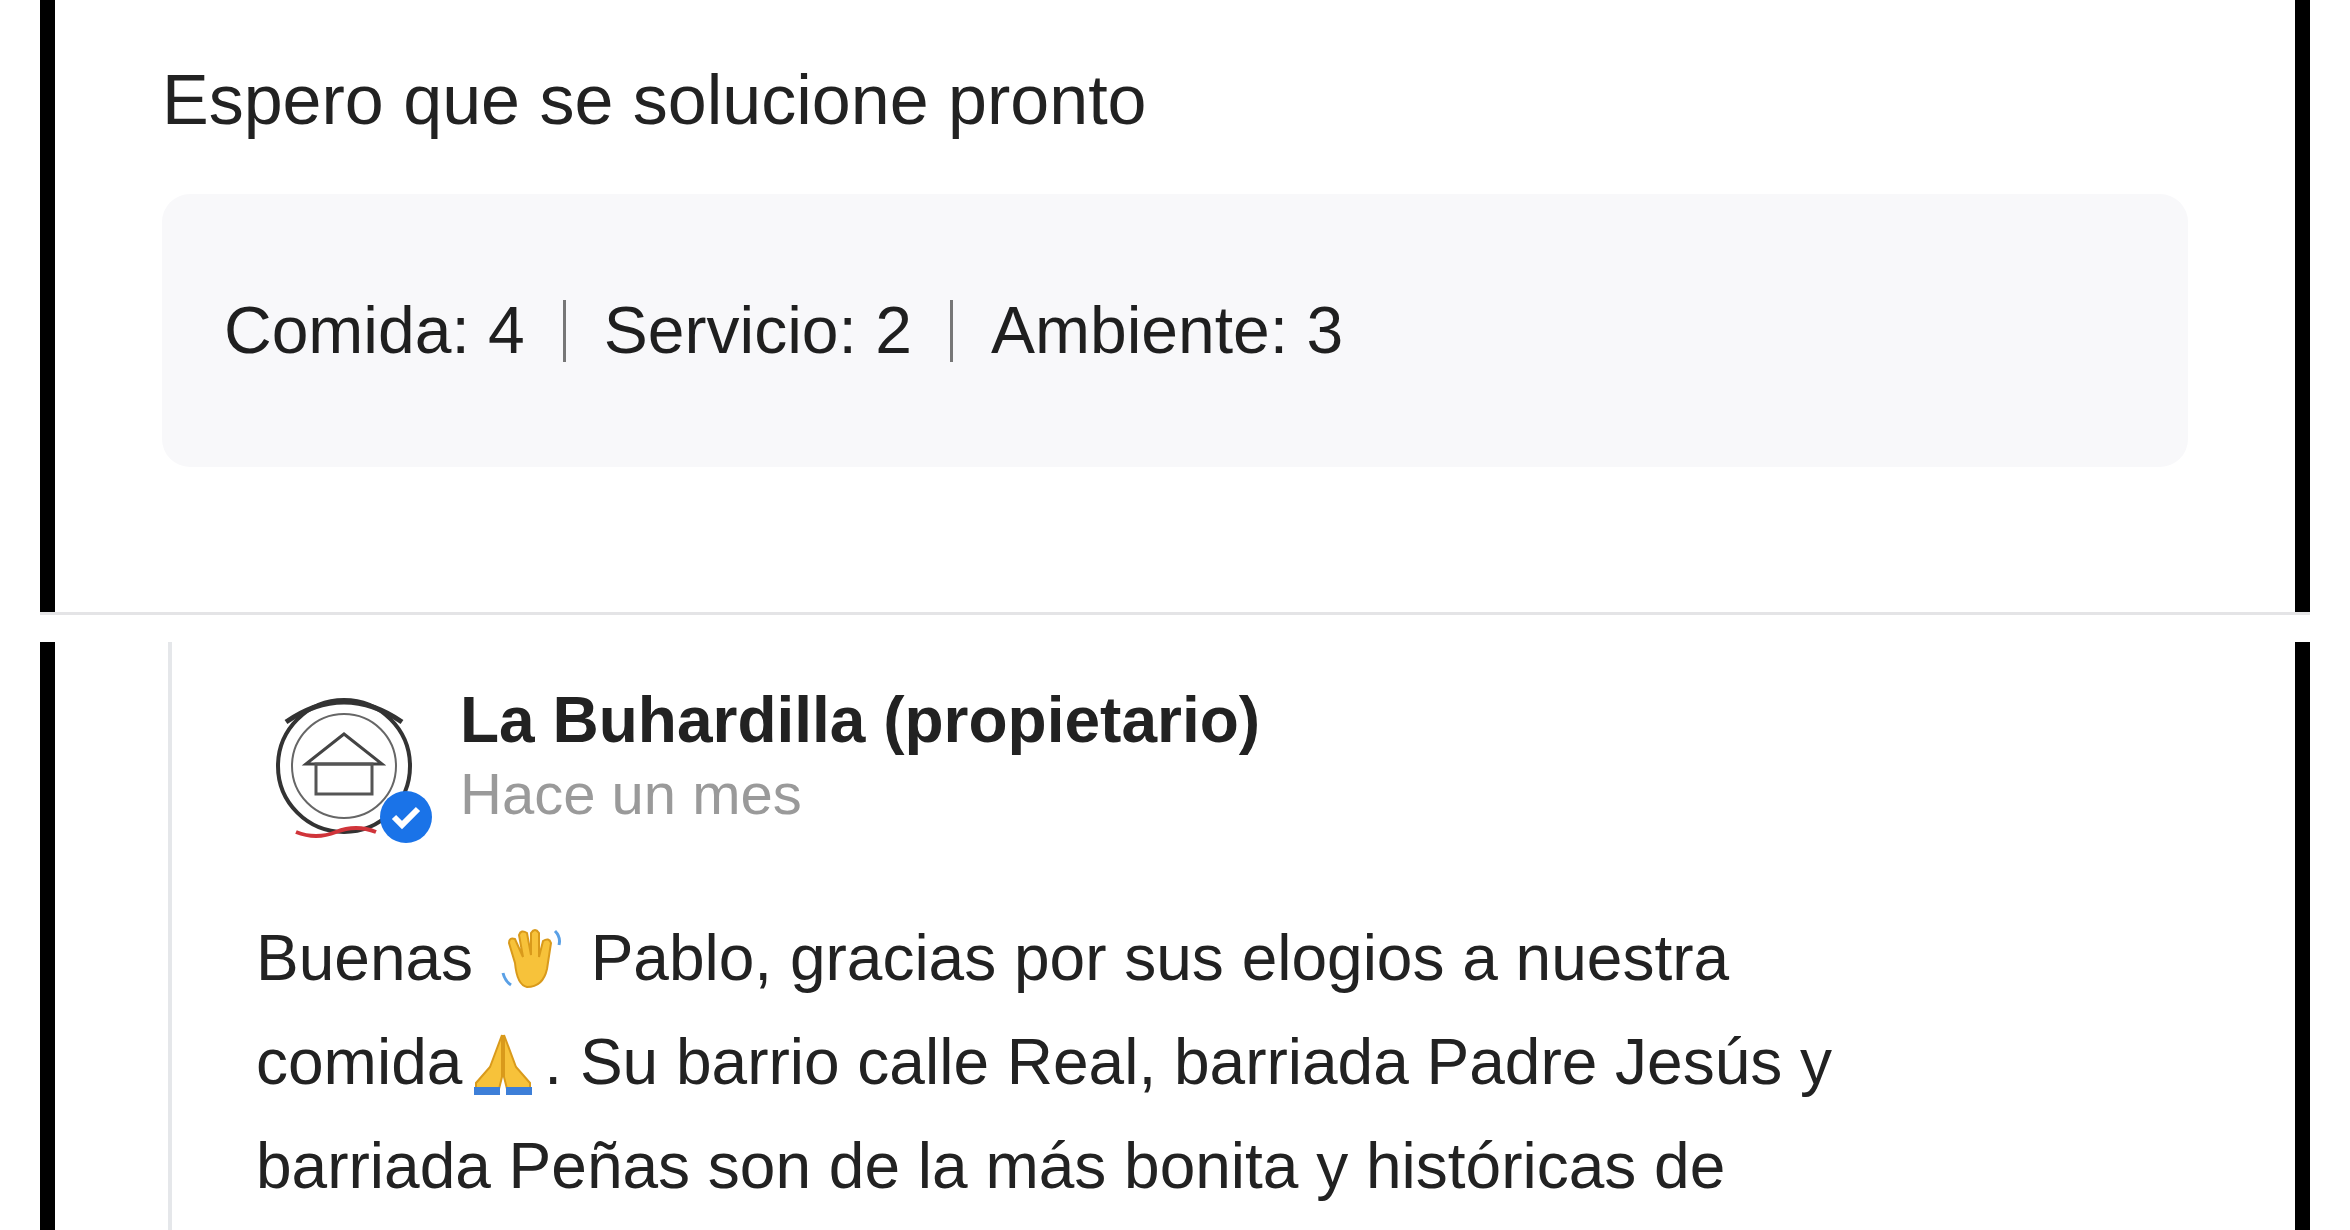 The height and width of the screenshot is (1230, 2350). I want to click on reply-text: comida, so click(359, 1062).